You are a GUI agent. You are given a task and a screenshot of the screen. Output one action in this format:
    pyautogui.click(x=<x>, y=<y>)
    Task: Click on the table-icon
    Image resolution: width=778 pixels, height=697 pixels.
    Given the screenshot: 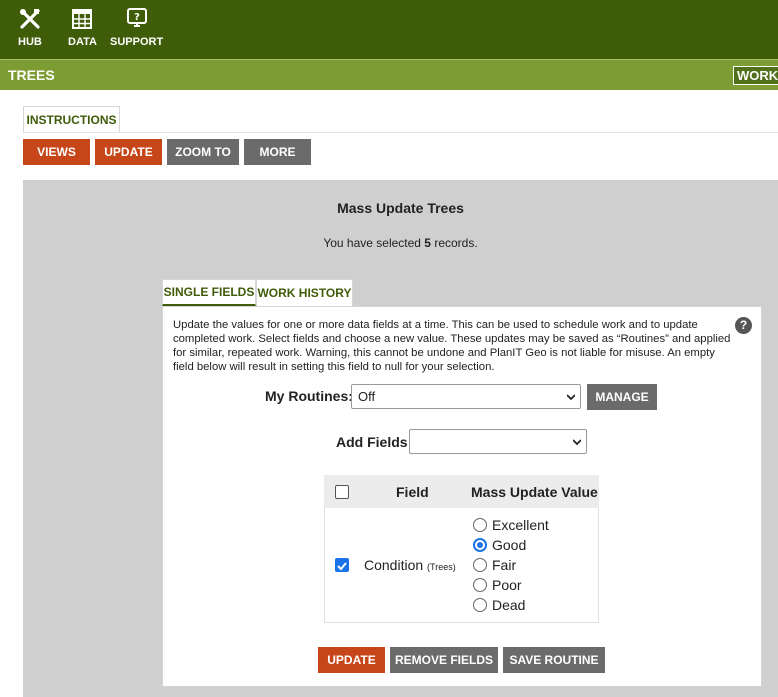 What is the action you would take?
    pyautogui.click(x=82, y=19)
    